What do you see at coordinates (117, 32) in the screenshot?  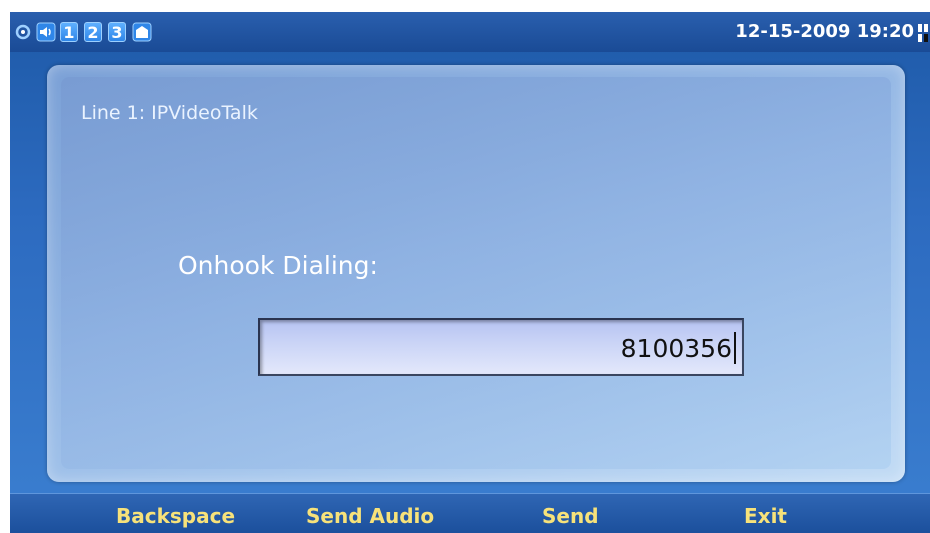 I see `line-3-key-icon: 3` at bounding box center [117, 32].